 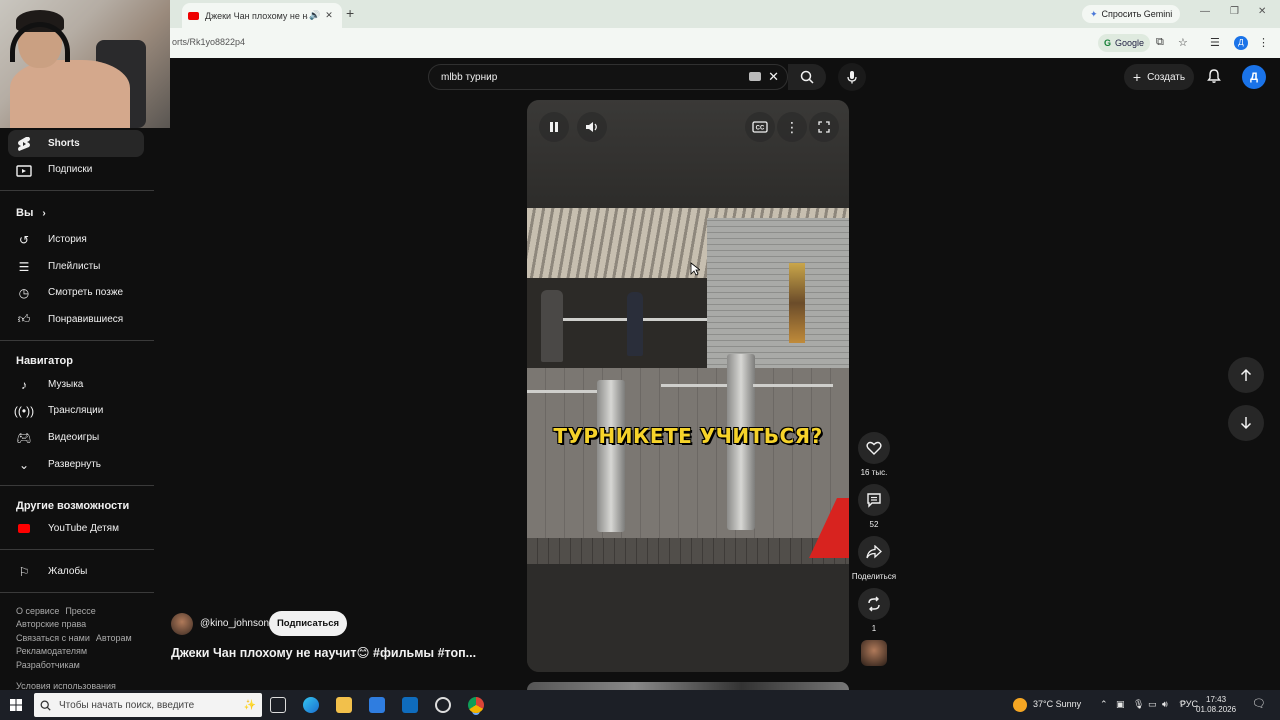 What do you see at coordinates (344, 705) in the screenshot?
I see `file-explorer-icon` at bounding box center [344, 705].